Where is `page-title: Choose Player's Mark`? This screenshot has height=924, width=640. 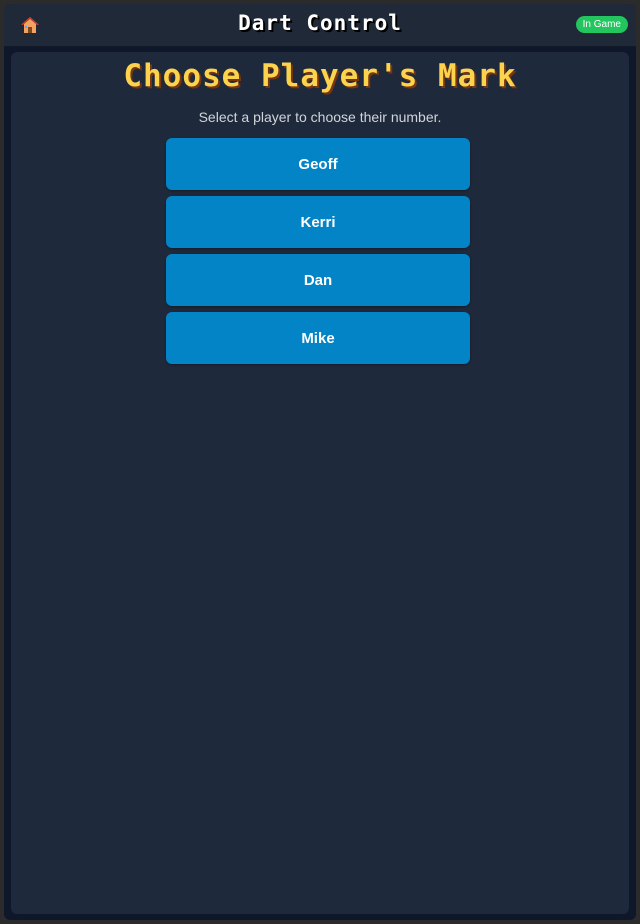
page-title: Choose Player's Mark is located at coordinates (320, 76).